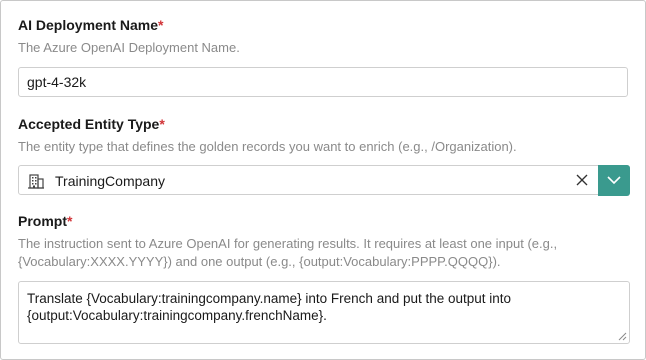 Image resolution: width=646 pixels, height=360 pixels. I want to click on entity-type-value: TrainingCompany, so click(110, 181).